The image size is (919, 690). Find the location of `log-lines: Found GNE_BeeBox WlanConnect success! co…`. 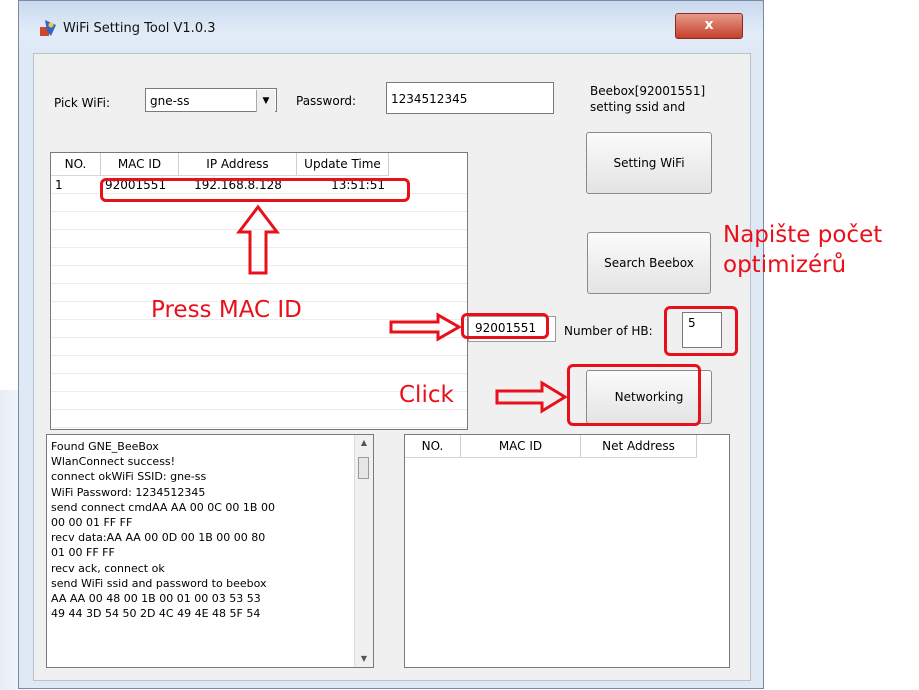

log-lines: Found GNE_BeeBox WlanConnect success! co… is located at coordinates (201, 530).